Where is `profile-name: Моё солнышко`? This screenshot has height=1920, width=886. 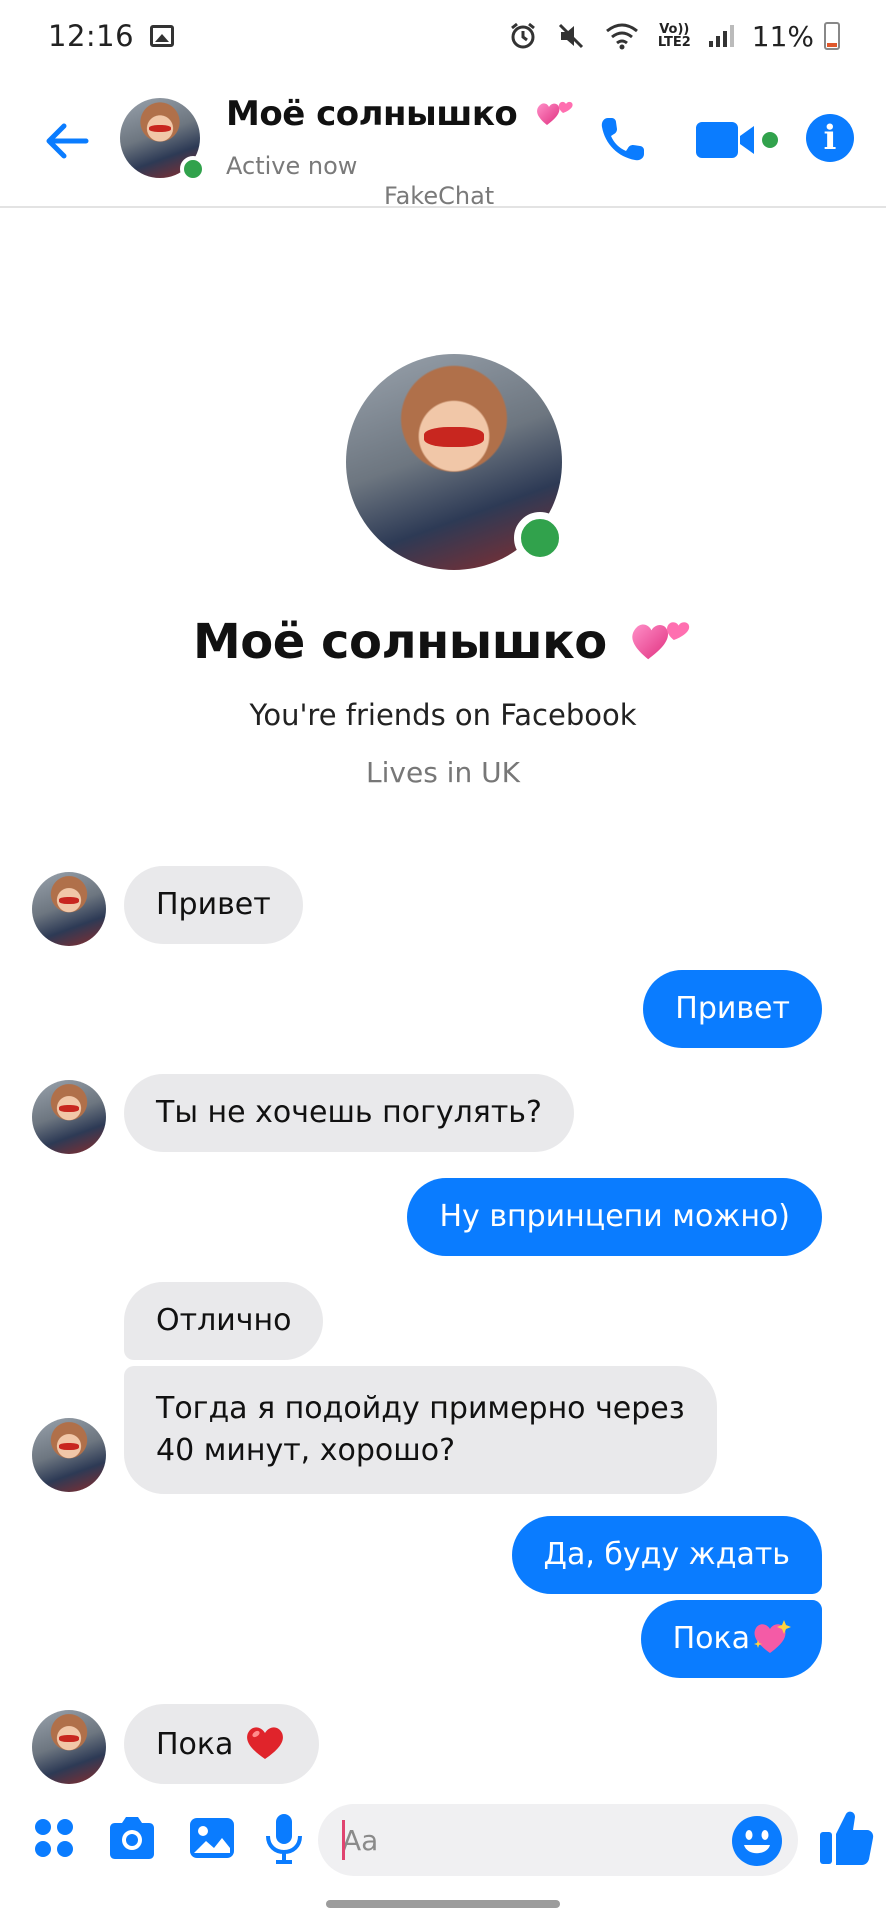 profile-name: Моё солнышко is located at coordinates (400, 642).